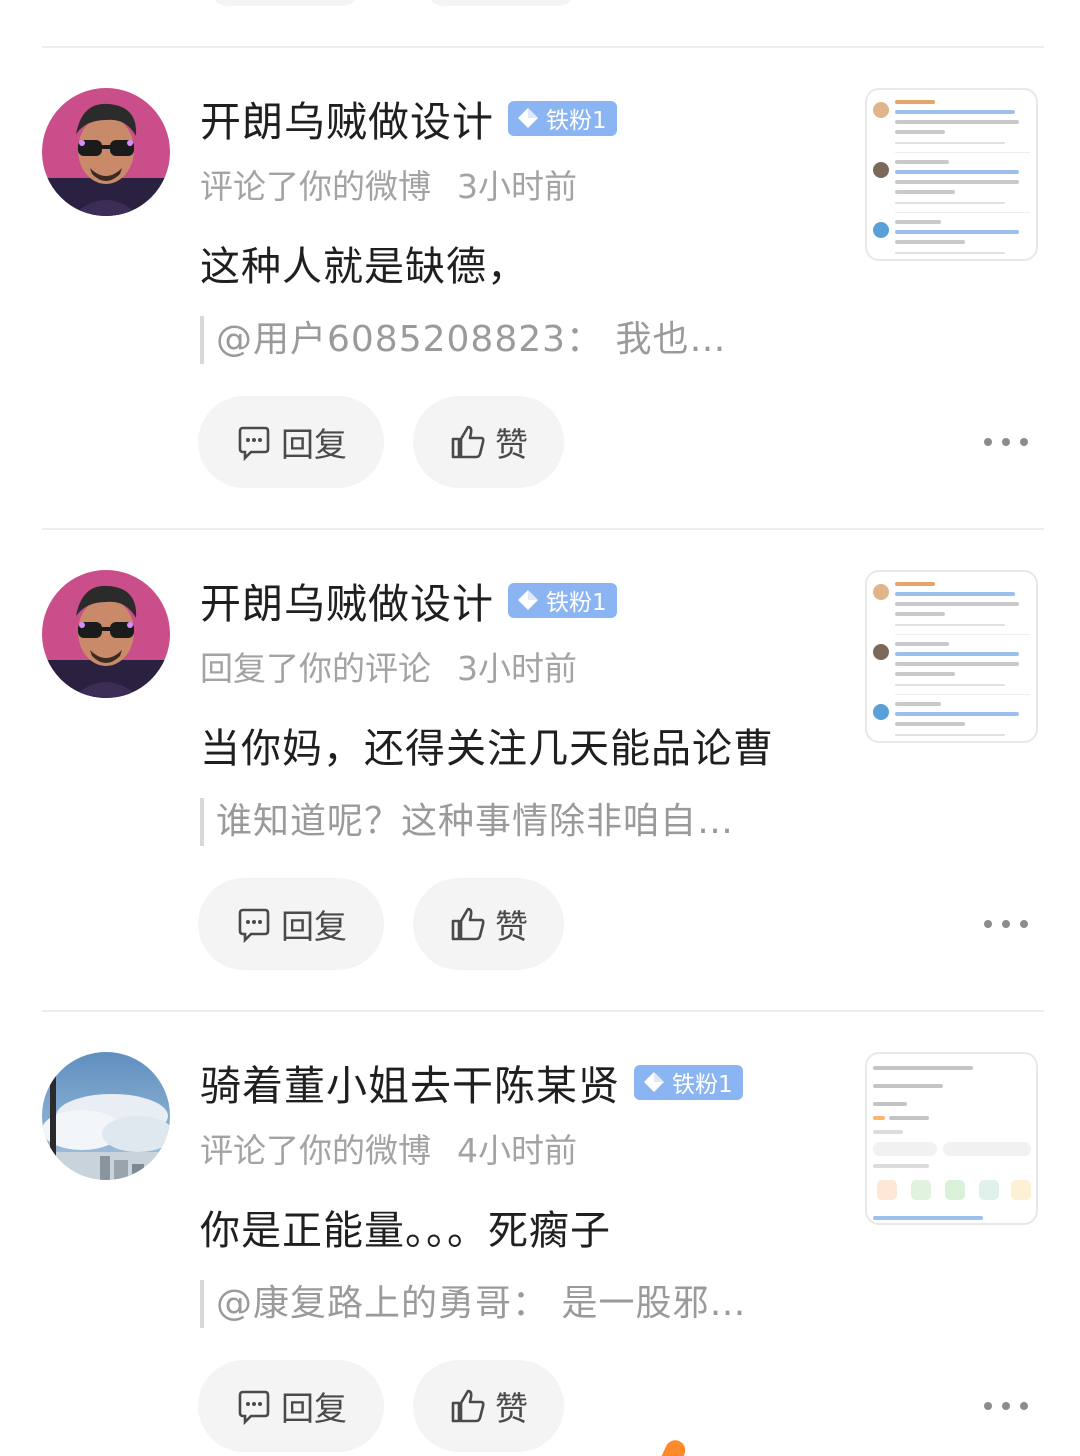 Image resolution: width=1080 pixels, height=1456 pixels. What do you see at coordinates (487, 745) in the screenshot?
I see `comment-text: 当你妈，还得关注几天能品论曹` at bounding box center [487, 745].